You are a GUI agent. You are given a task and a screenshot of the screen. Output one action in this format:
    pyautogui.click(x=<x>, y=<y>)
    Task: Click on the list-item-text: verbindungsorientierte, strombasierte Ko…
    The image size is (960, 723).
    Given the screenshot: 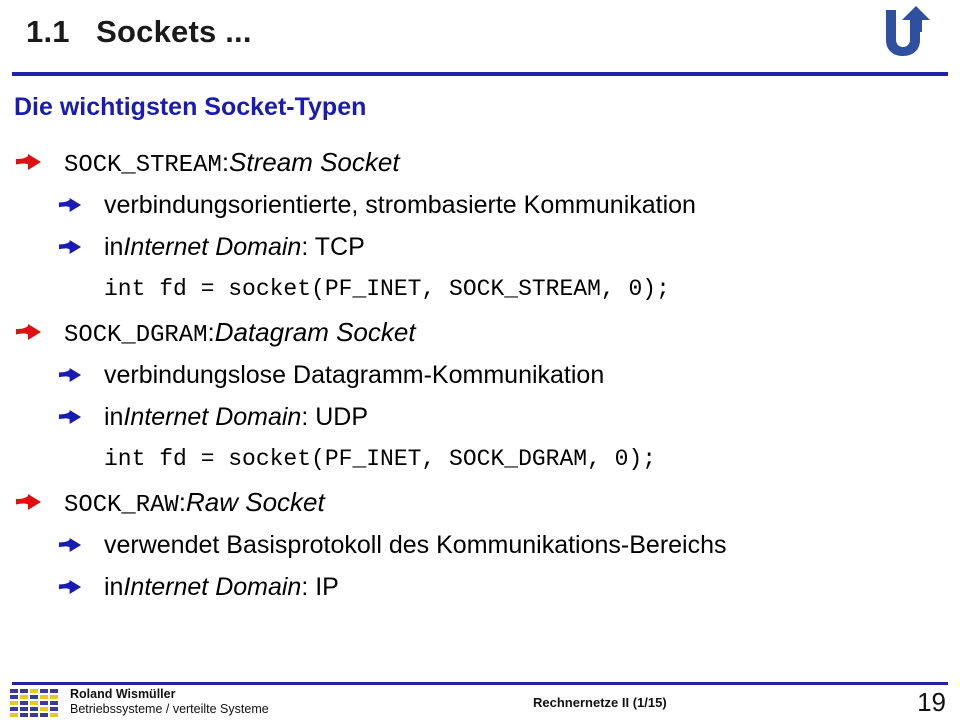 What is the action you would take?
    pyautogui.click(x=400, y=205)
    